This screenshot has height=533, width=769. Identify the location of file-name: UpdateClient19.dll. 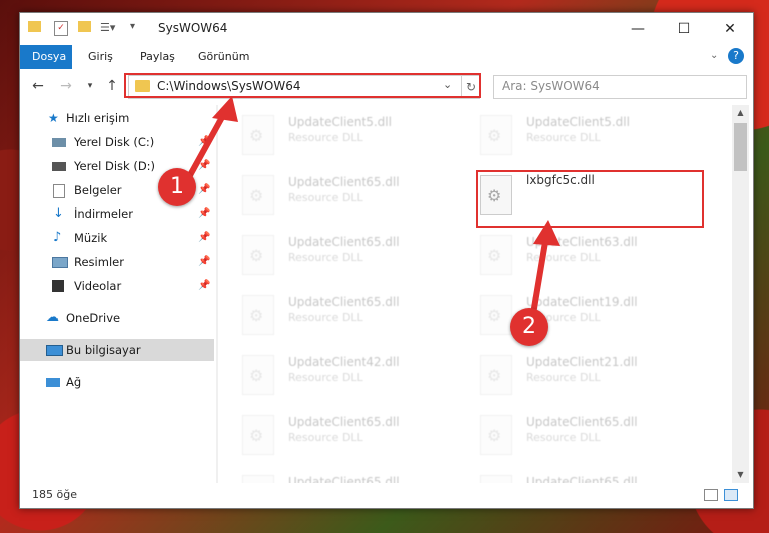
(582, 302).